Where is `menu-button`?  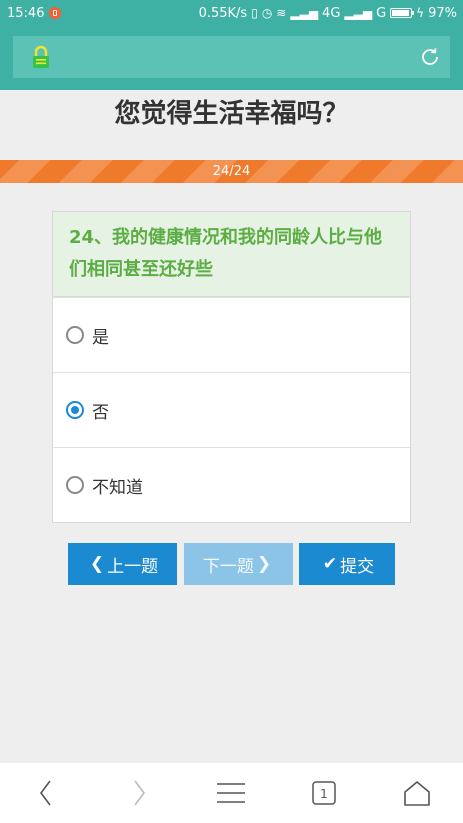 menu-button is located at coordinates (231, 793).